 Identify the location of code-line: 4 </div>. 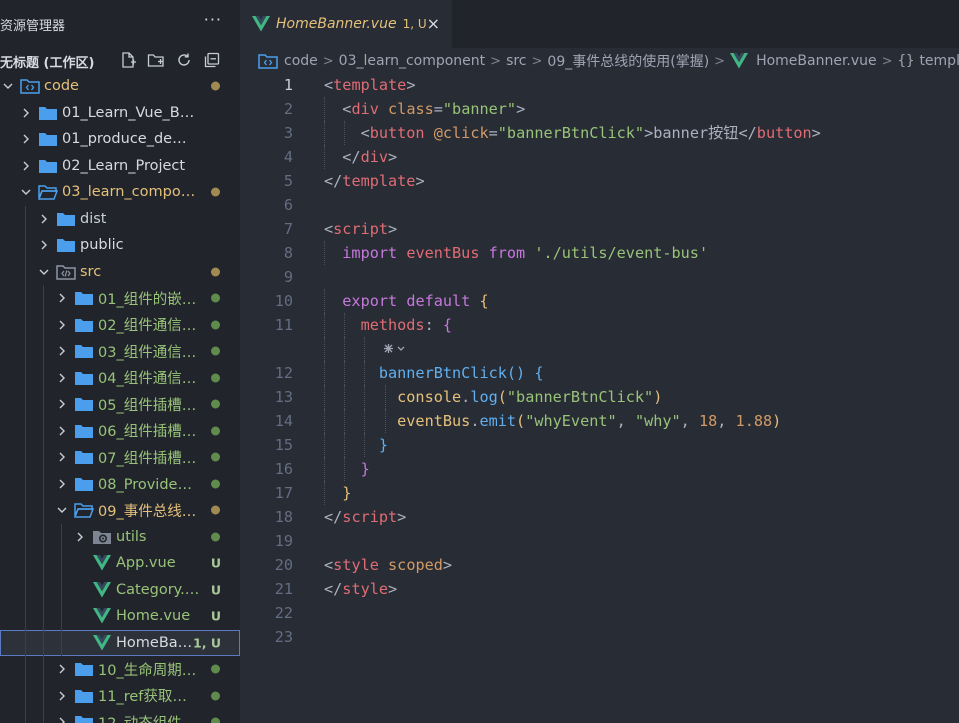
(599, 157).